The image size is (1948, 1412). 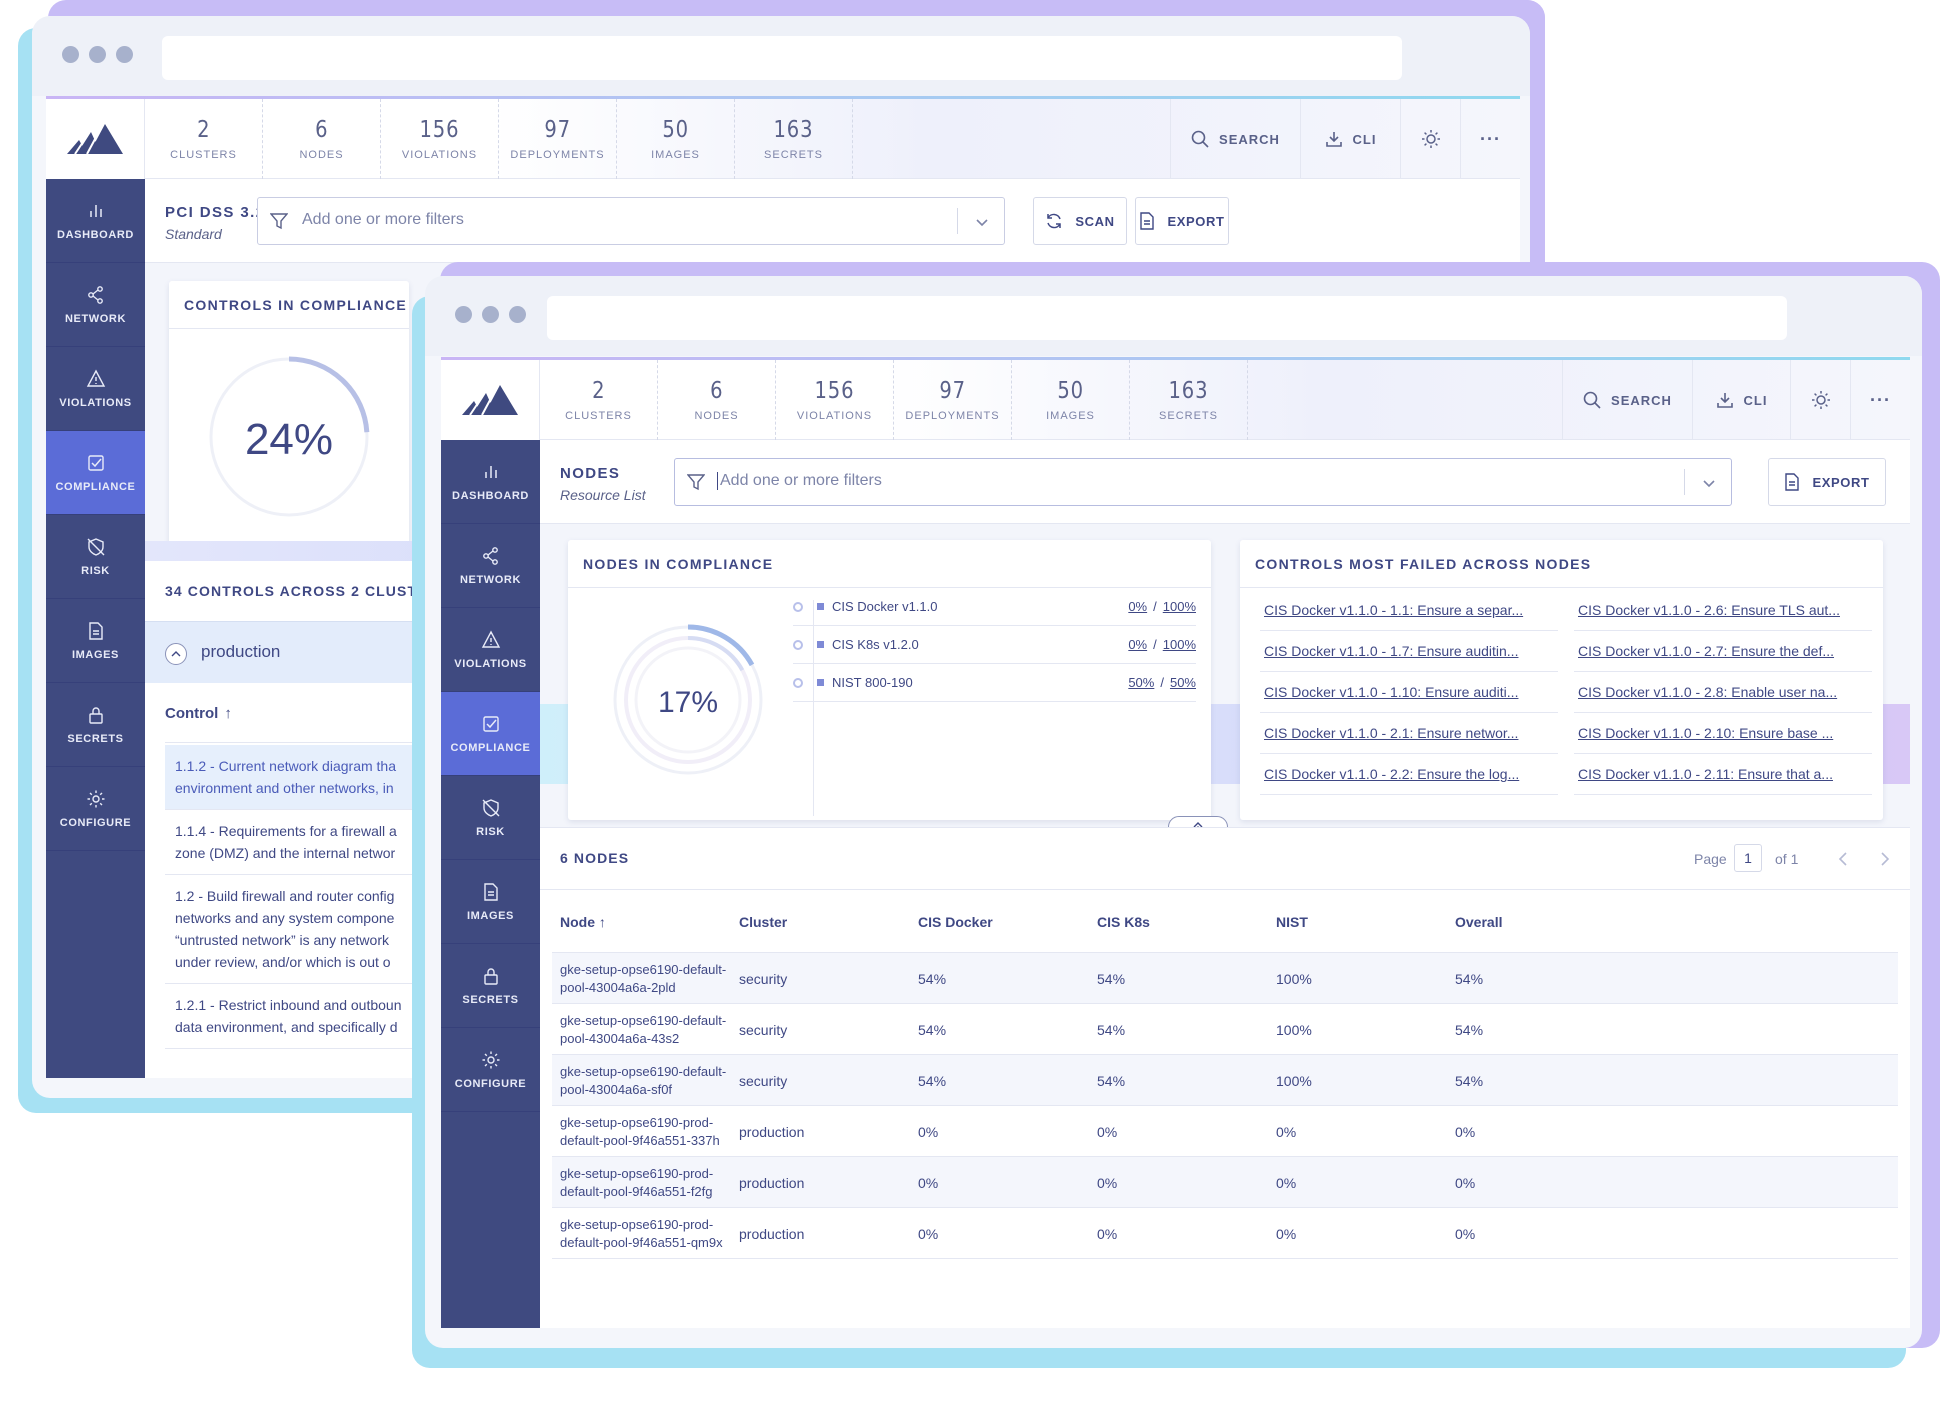 I want to click on column-header: CIS Docker, so click(x=955, y=921).